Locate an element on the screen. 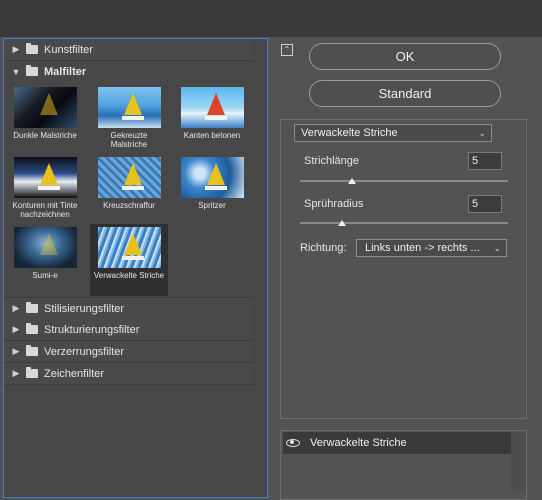 This screenshot has width=542, height=500. filter-select-value: Verwackelte Striche is located at coordinates (349, 133).